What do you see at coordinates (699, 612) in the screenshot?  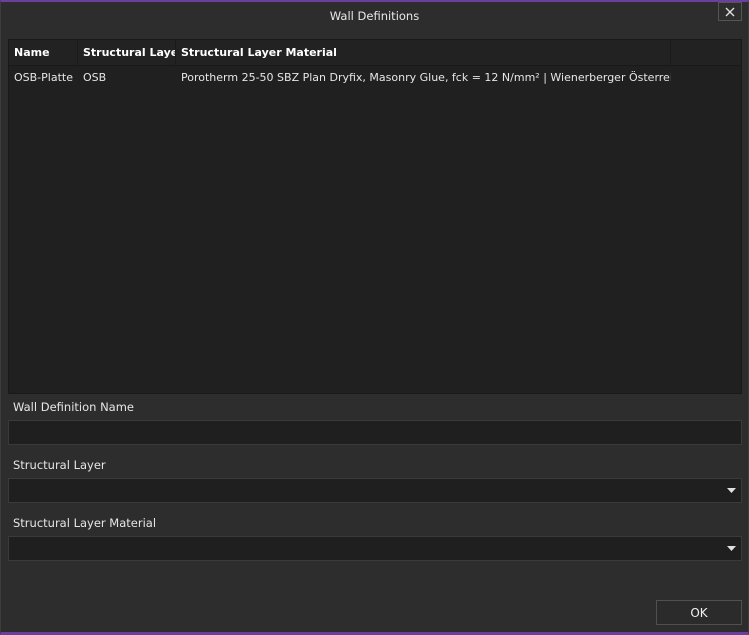 I see `ok-button: OK` at bounding box center [699, 612].